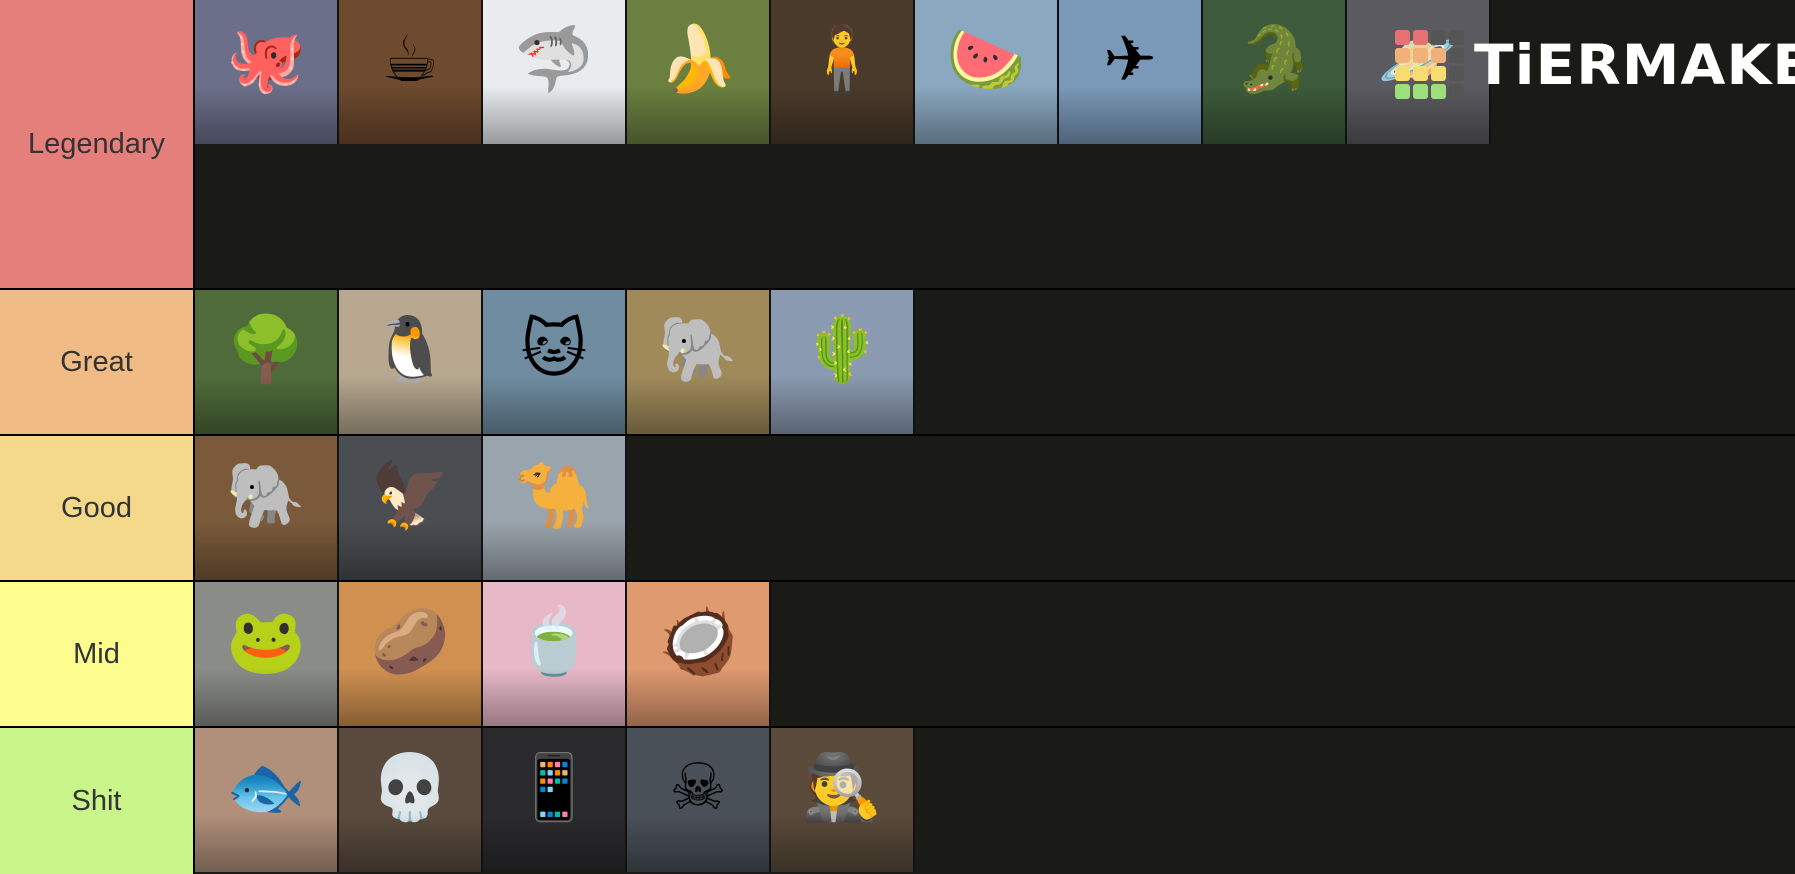 This screenshot has height=874, width=1795. I want to click on coffee-cup-ninja-icon: ☕, so click(410, 60).